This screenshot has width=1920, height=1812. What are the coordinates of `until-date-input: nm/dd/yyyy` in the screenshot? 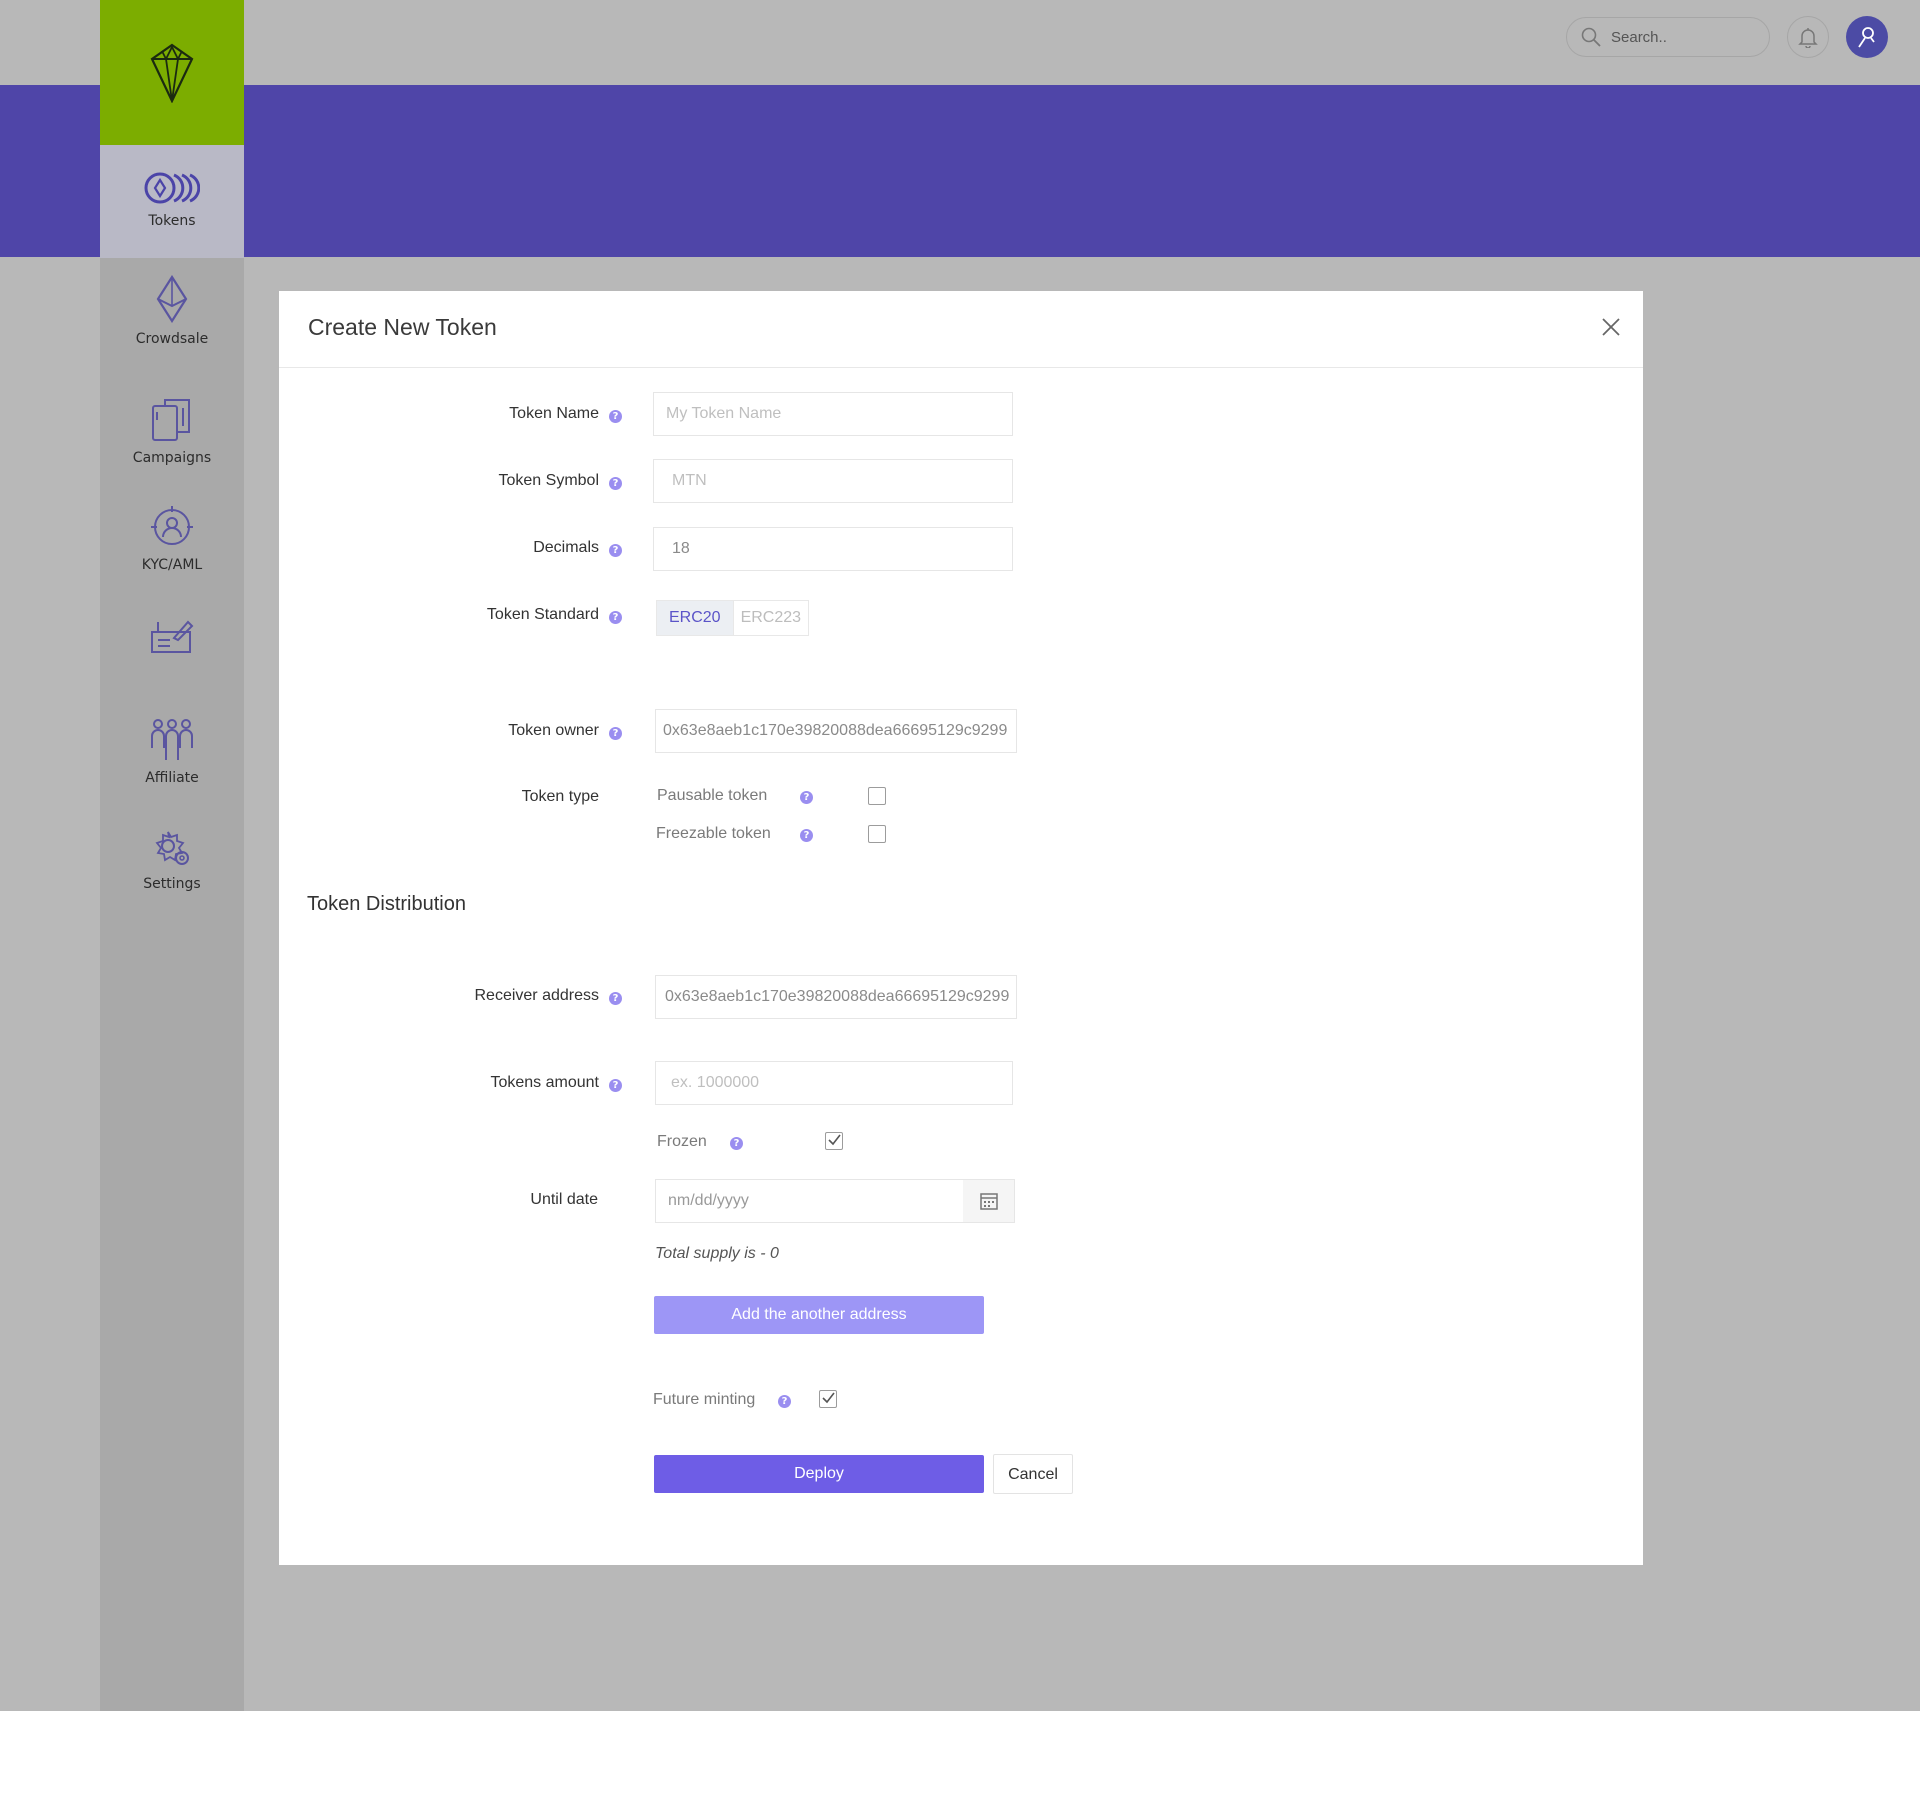 It's located at (810, 1201).